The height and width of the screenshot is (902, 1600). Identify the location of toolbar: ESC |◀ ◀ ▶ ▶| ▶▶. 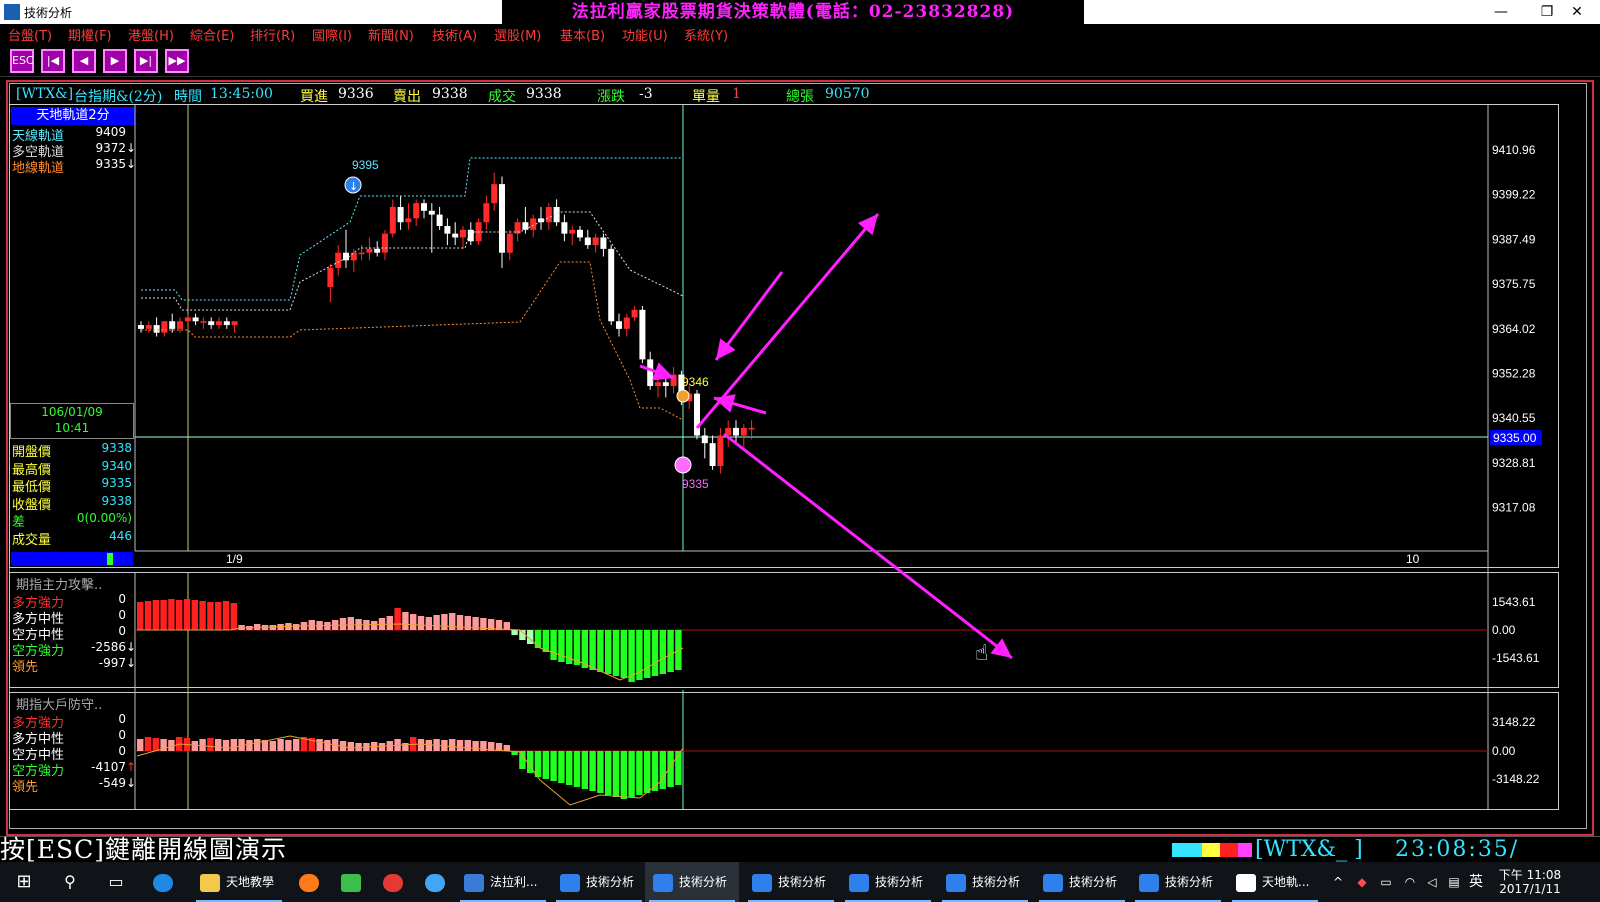
(800, 60).